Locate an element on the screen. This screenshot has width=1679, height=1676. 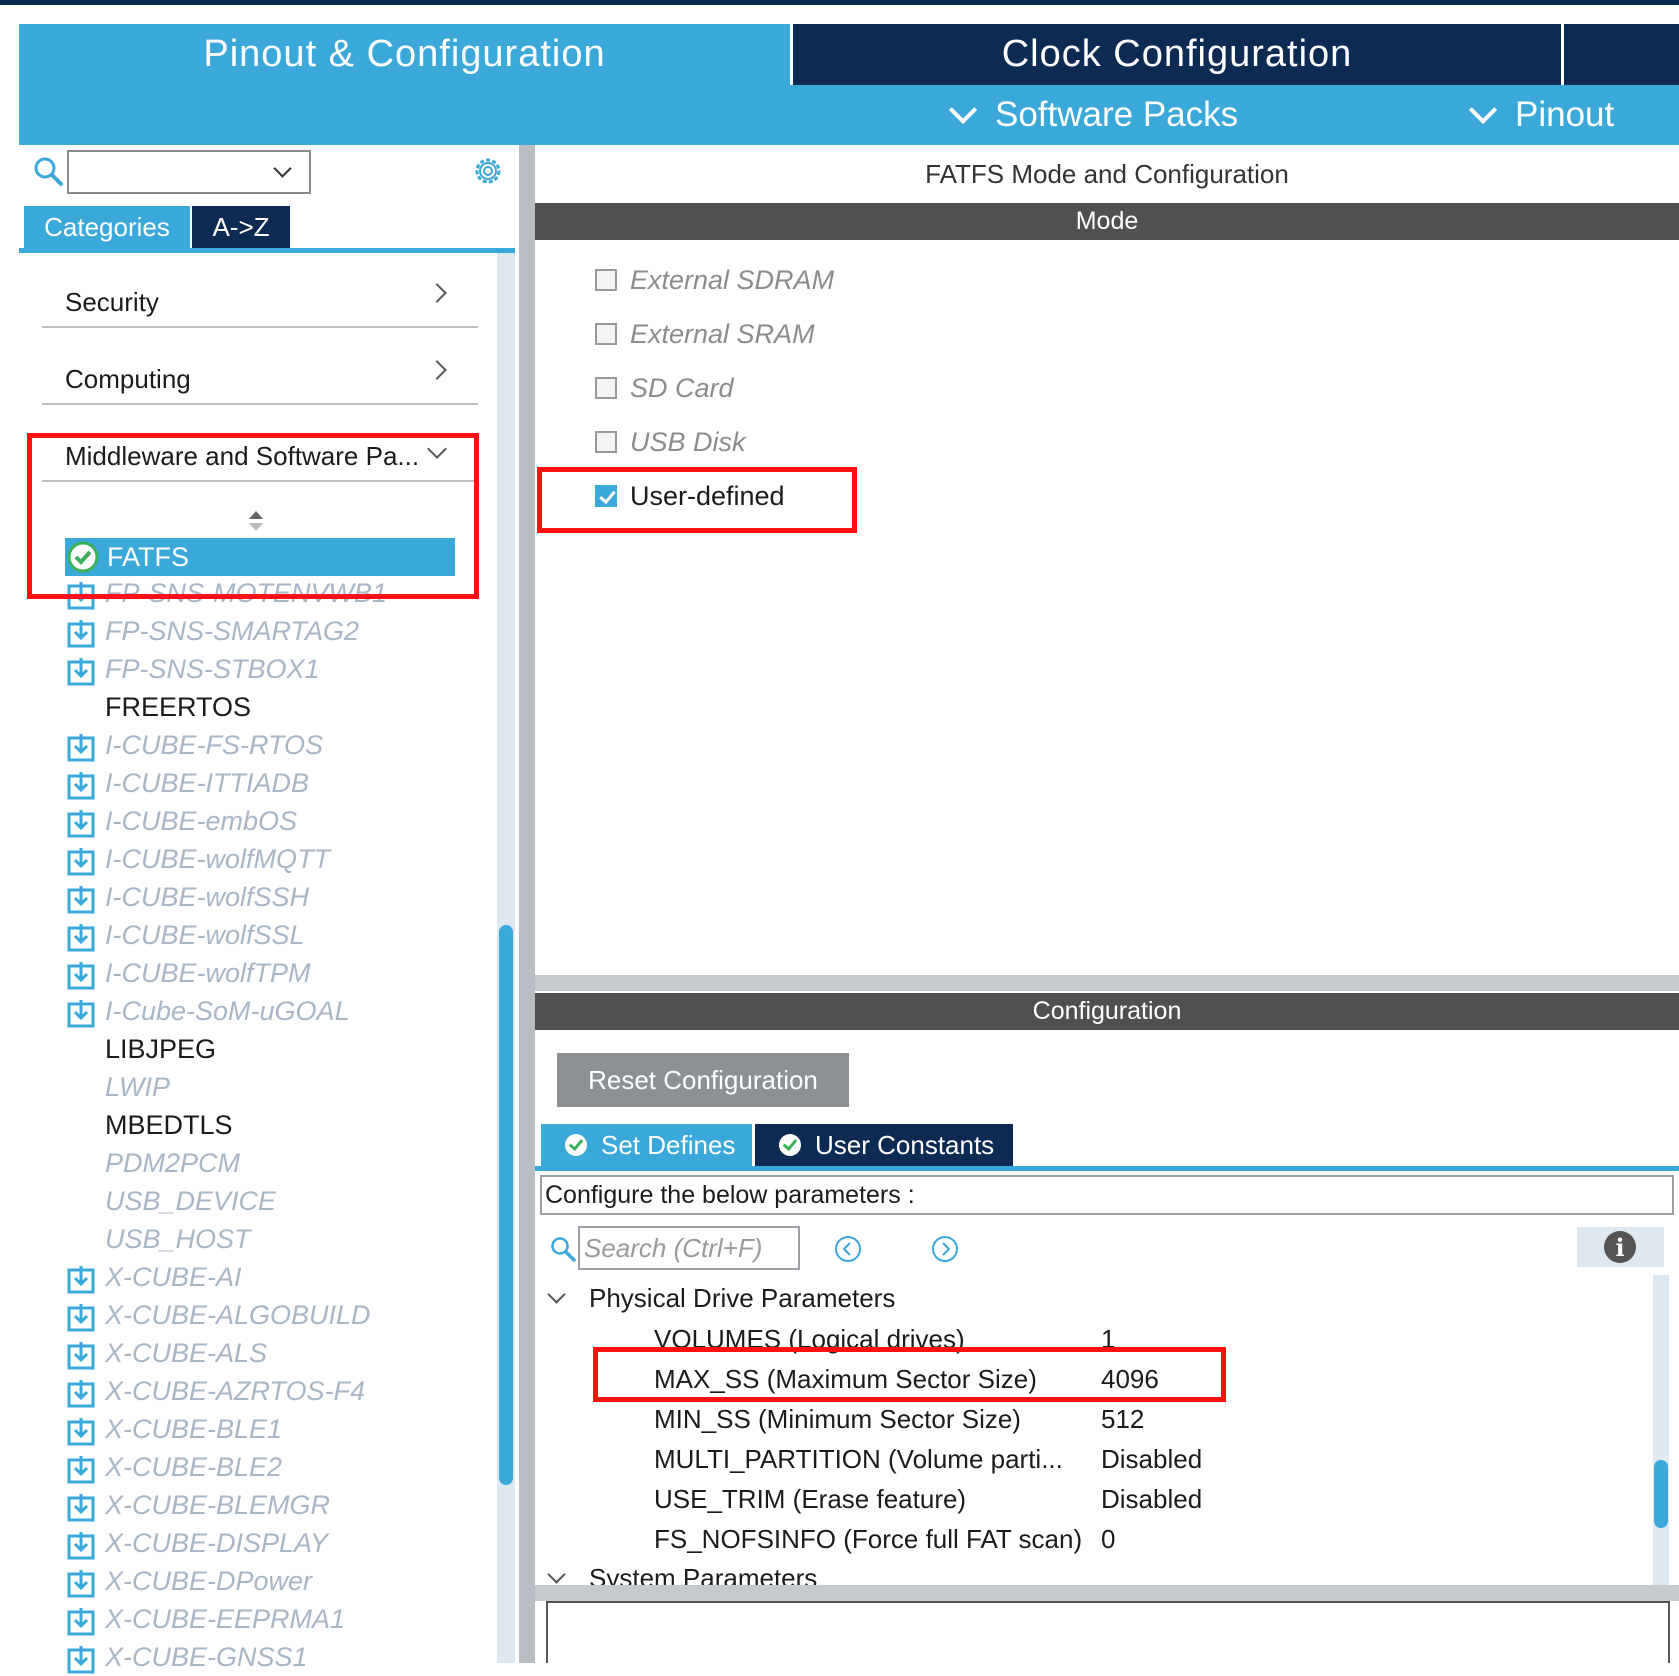
mode-option-usb-disk: USB Disk is located at coordinates (670, 442).